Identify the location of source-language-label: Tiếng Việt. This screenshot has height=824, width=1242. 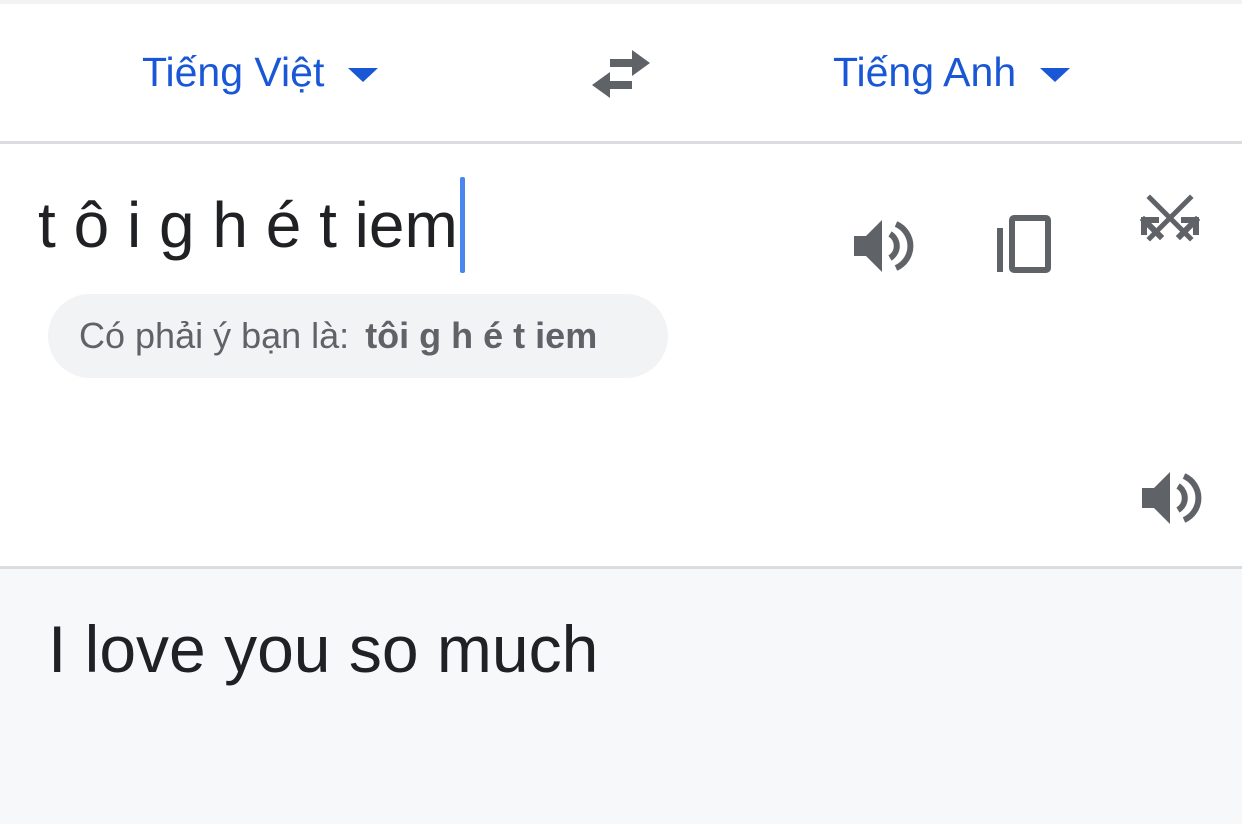
(233, 71).